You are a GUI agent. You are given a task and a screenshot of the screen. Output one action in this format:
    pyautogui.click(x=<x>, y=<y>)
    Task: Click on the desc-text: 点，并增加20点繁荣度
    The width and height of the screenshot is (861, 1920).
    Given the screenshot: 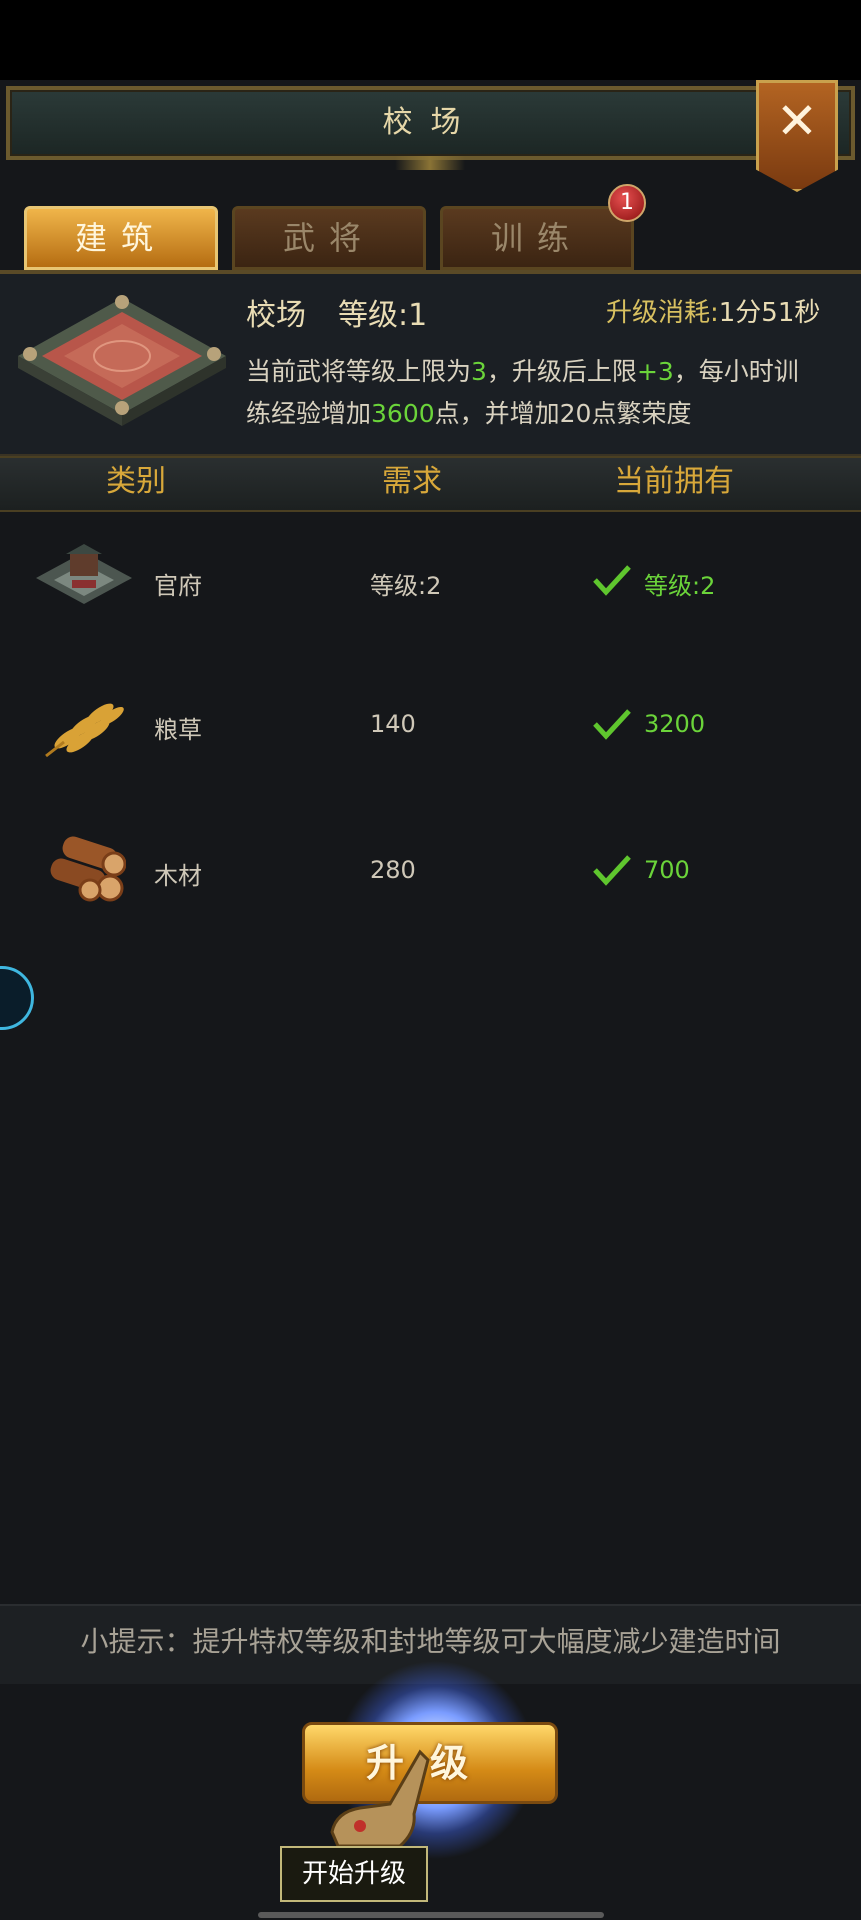 What is the action you would take?
    pyautogui.click(x=563, y=413)
    